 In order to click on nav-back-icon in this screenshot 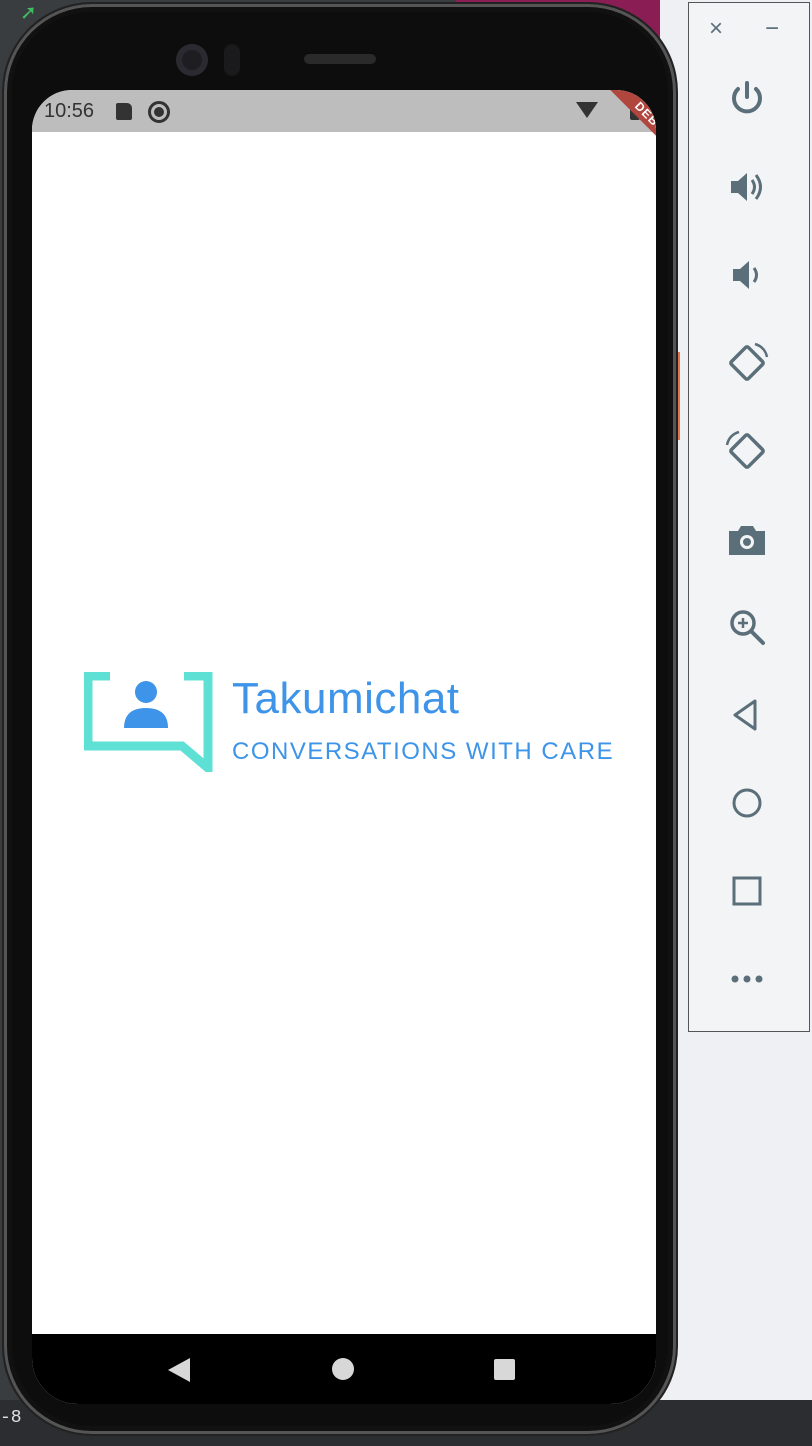, I will do `click(179, 1370)`.